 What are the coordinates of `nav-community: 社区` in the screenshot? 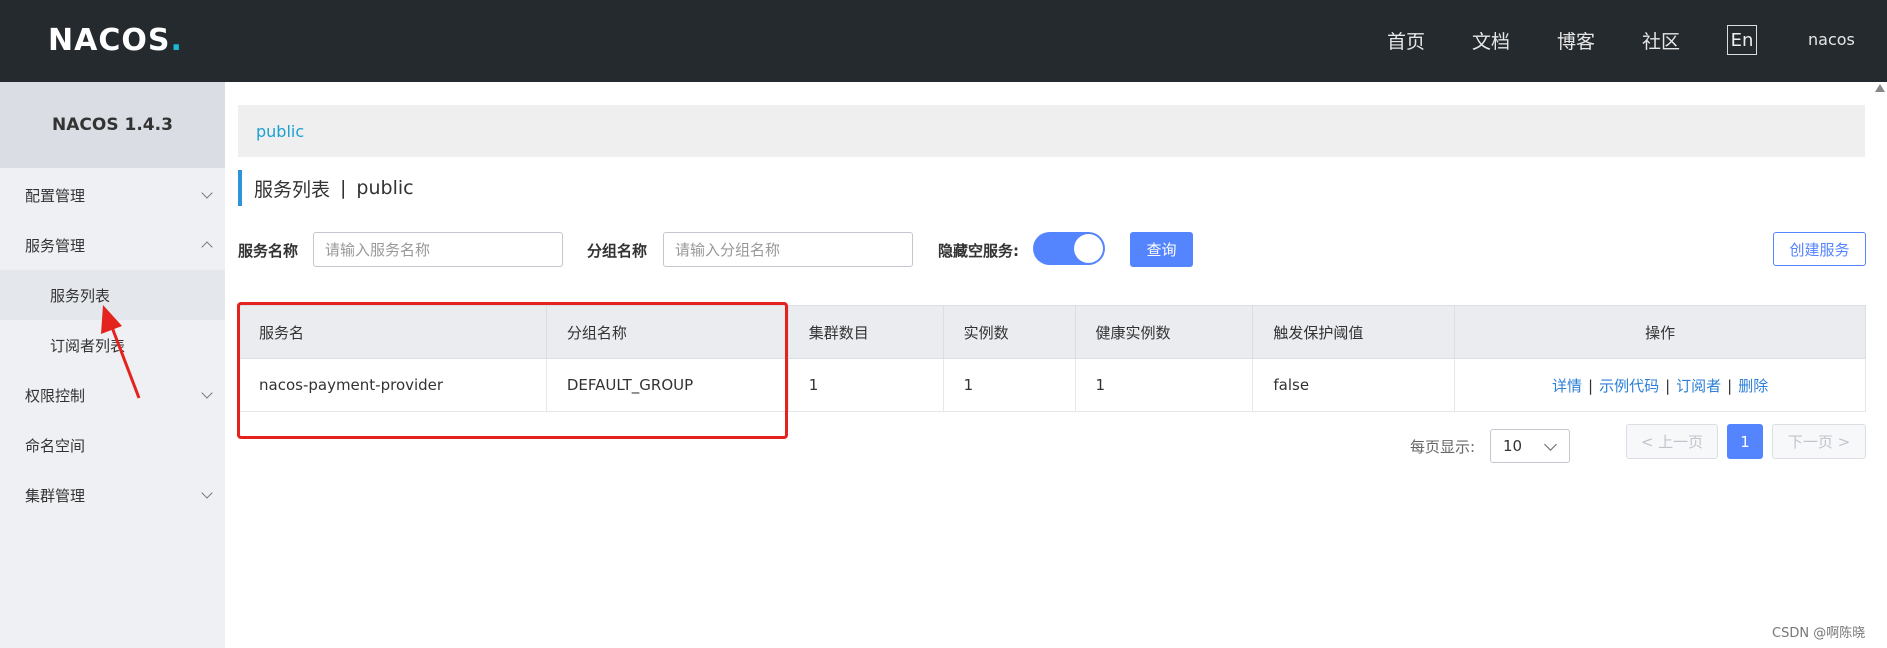 It's located at (1661, 40).